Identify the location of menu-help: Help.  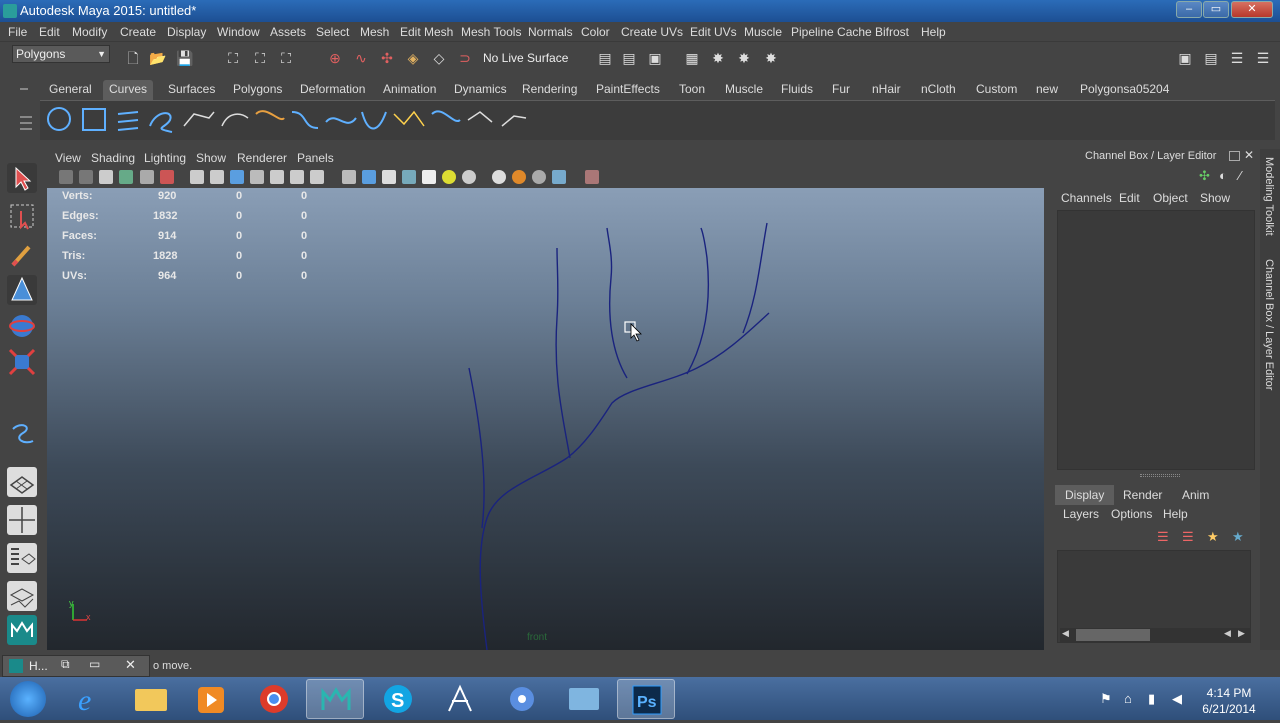
(933, 32).